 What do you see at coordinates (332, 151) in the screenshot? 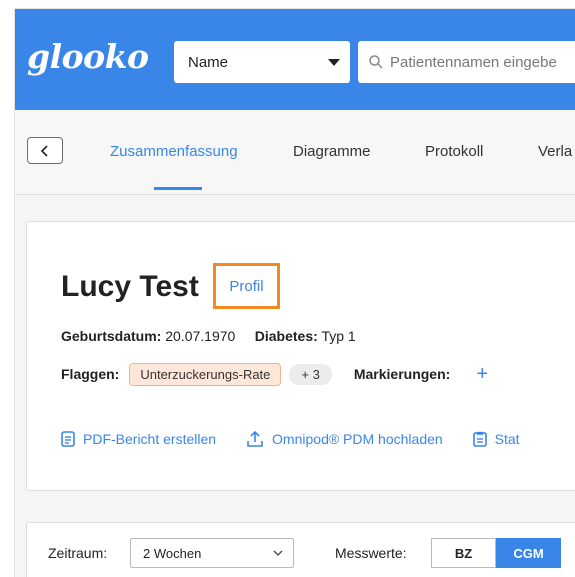
I see `tab-diagramme: Diagramme` at bounding box center [332, 151].